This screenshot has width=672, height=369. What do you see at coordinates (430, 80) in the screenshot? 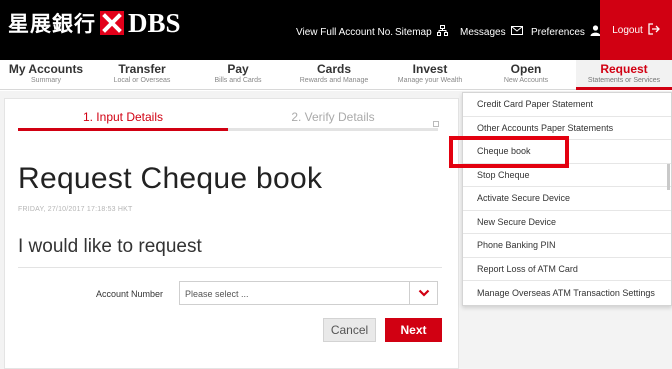
I see `nav-invest-sub: Manage your Wealth` at bounding box center [430, 80].